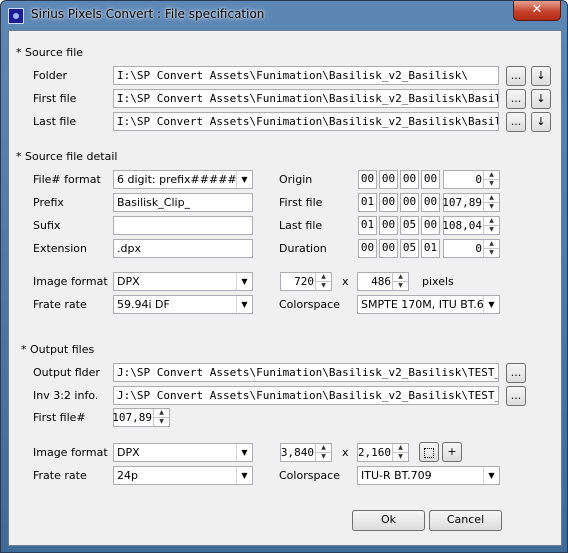 This screenshot has height=553, width=568. I want to click on first-tc-hours: 01, so click(367, 202).